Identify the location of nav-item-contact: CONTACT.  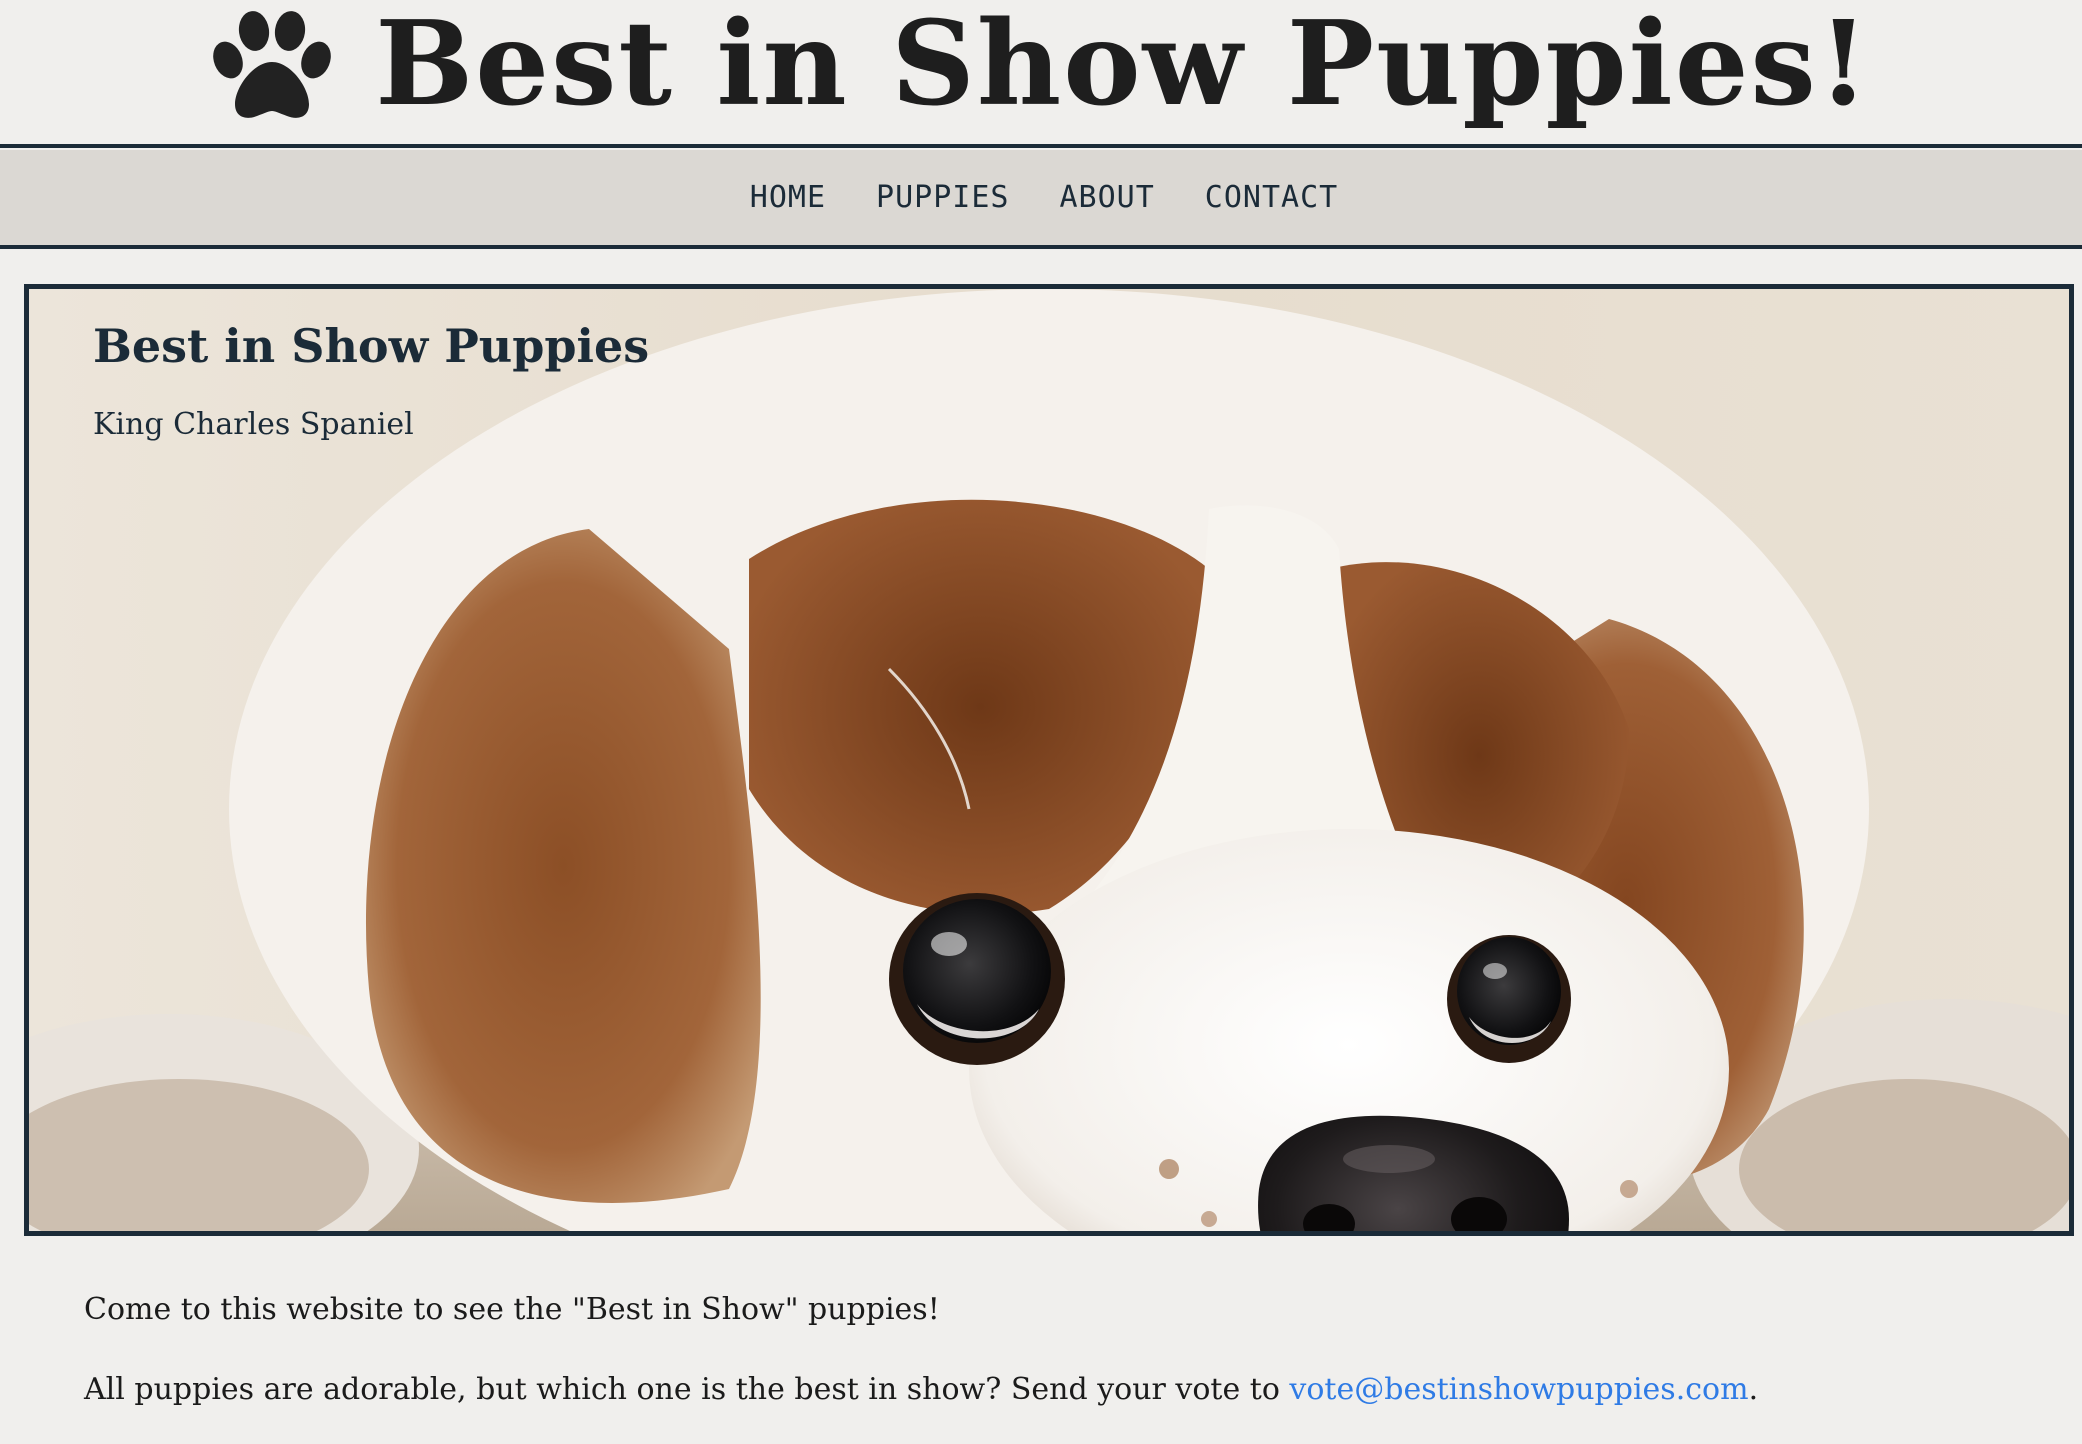
(1271, 197).